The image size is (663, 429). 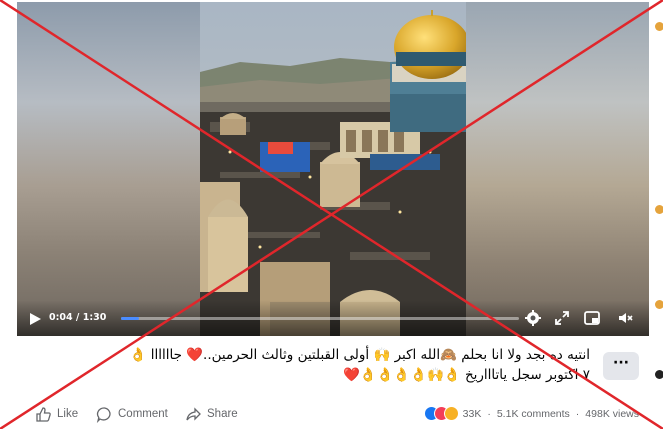 What do you see at coordinates (451, 413) in the screenshot?
I see `wow-reaction-icon` at bounding box center [451, 413].